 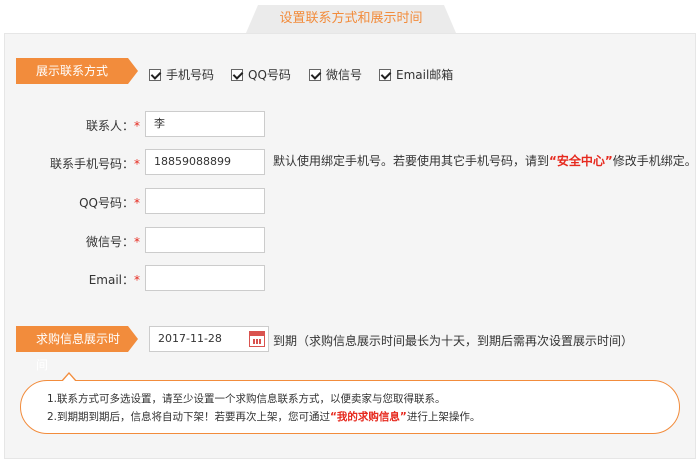 I want to click on contact-label: 联系人：*, so click(x=113, y=125).